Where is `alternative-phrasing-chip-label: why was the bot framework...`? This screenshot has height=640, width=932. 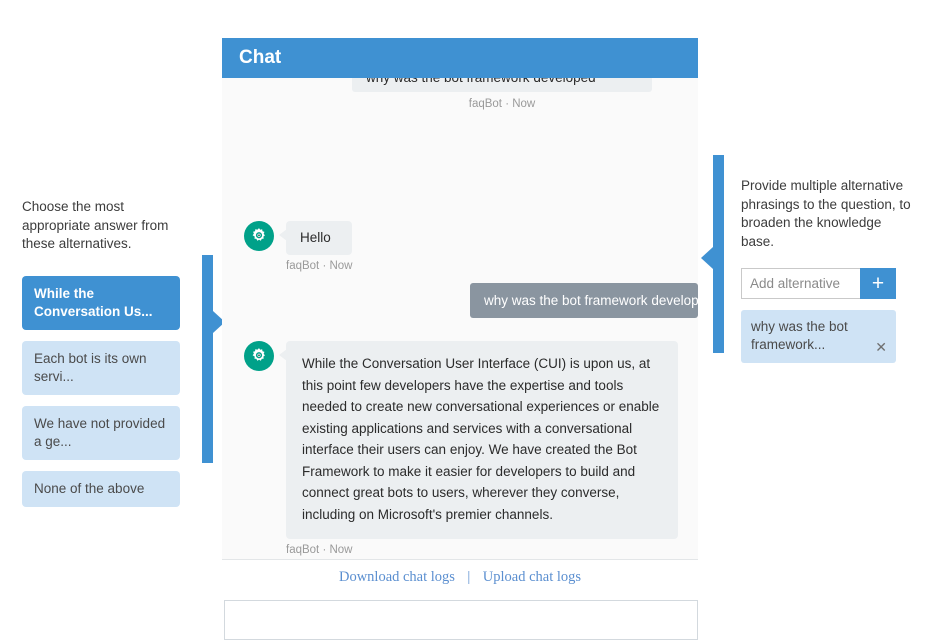 alternative-phrasing-chip-label: why was the bot framework... is located at coordinates (799, 335).